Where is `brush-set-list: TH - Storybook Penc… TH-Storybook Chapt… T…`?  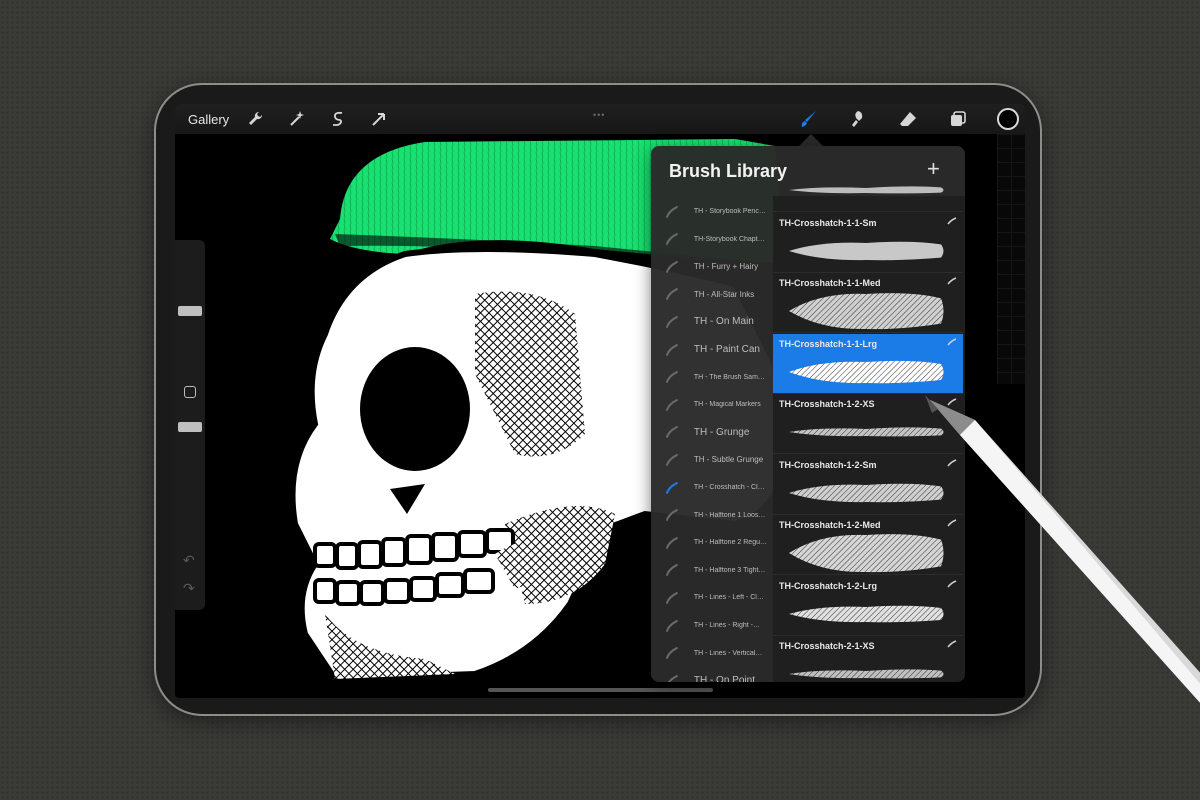
brush-set-list: TH - Storybook Penc… TH-Storybook Chapt… T… is located at coordinates (712, 440).